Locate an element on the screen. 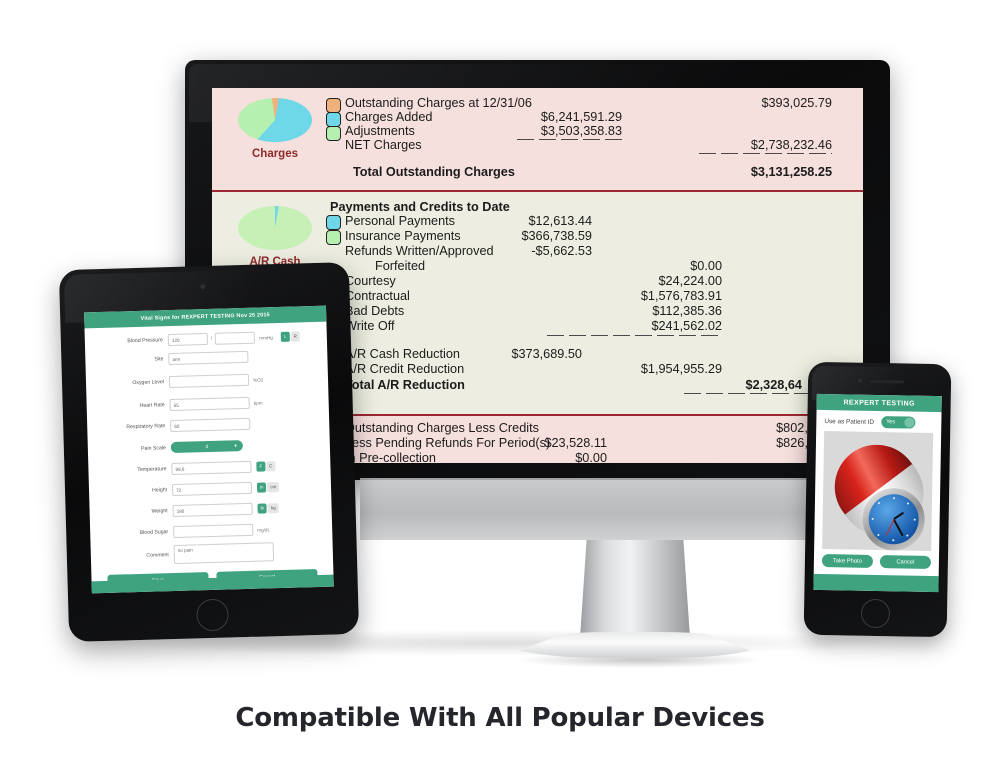 This screenshot has height=773, width=1000. oxygen-level-input is located at coordinates (209, 381).